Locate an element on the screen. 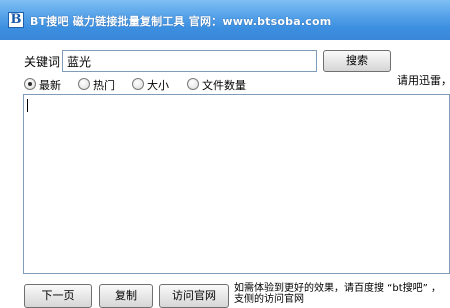 The width and height of the screenshot is (450, 308). search-button: 搜索 is located at coordinates (357, 61).